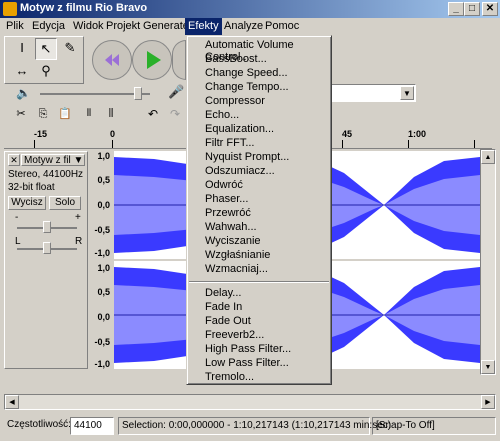  I want to click on vertical-scrollbar: ▲ ▼, so click(488, 262).